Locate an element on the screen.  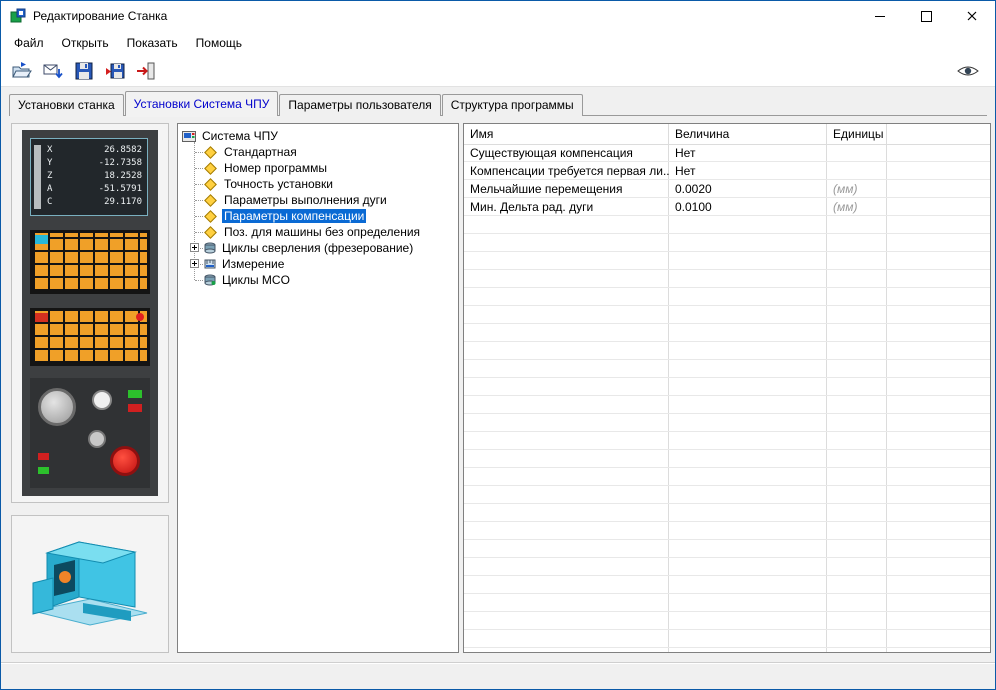
tree-item-label: Параметры выполнения дуги is located at coordinates (305, 200).